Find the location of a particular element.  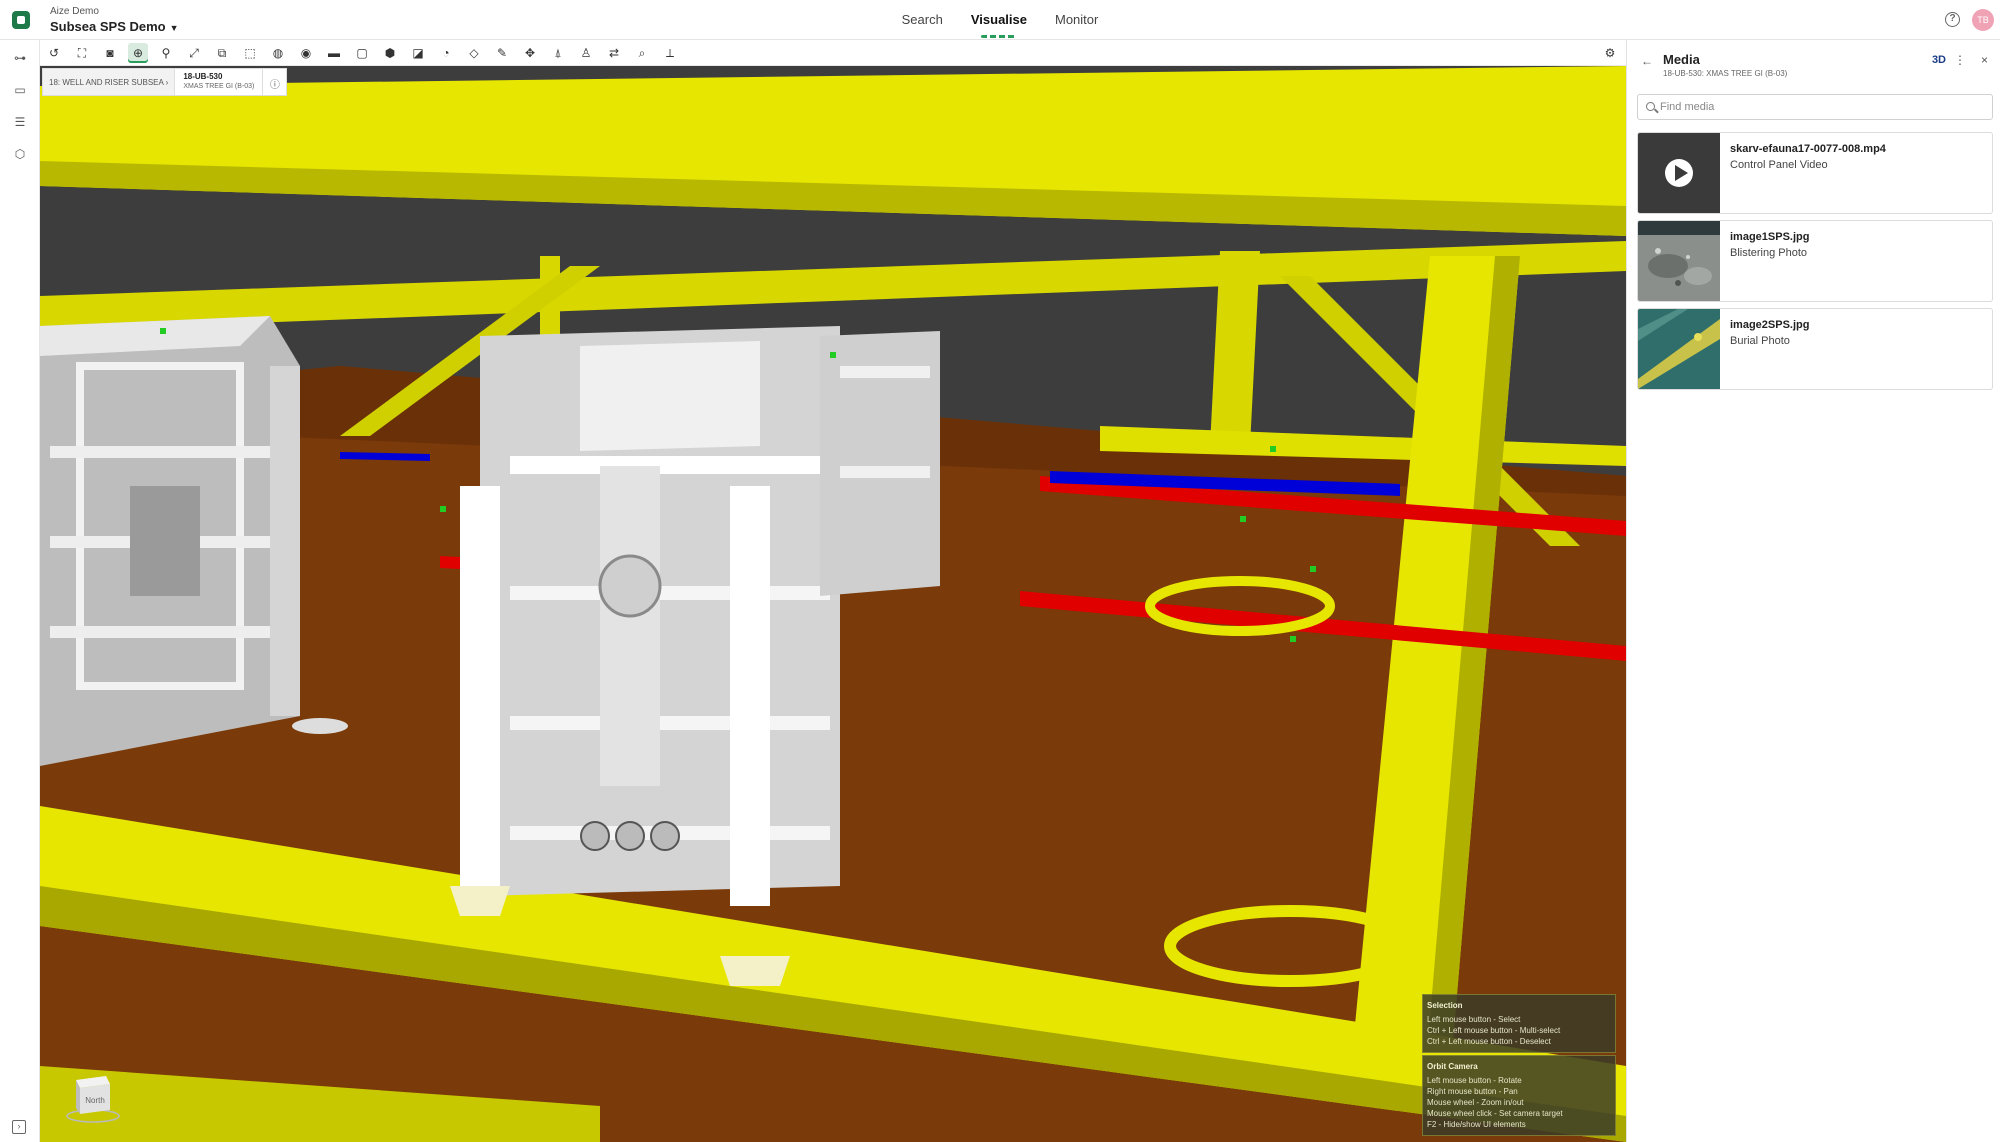

section-box-icon: ▢ is located at coordinates (362, 53).